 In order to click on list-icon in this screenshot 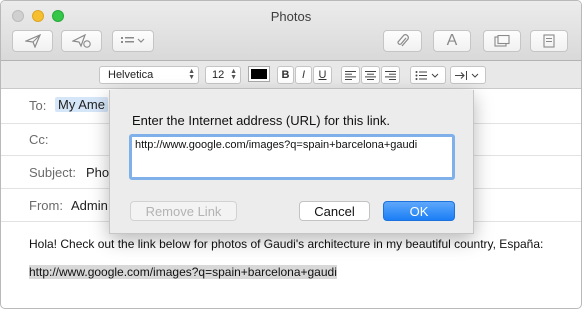, I will do `click(133, 40)`.